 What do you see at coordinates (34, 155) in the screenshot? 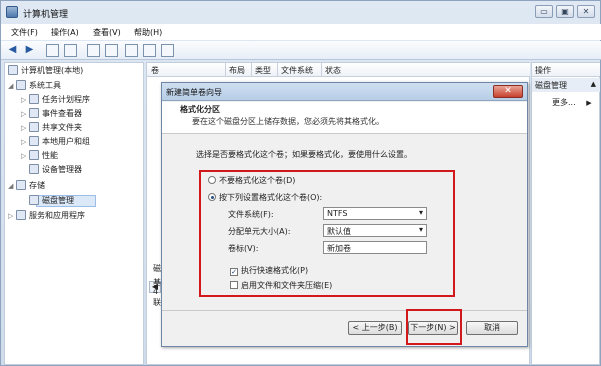
I see `performance-icon` at bounding box center [34, 155].